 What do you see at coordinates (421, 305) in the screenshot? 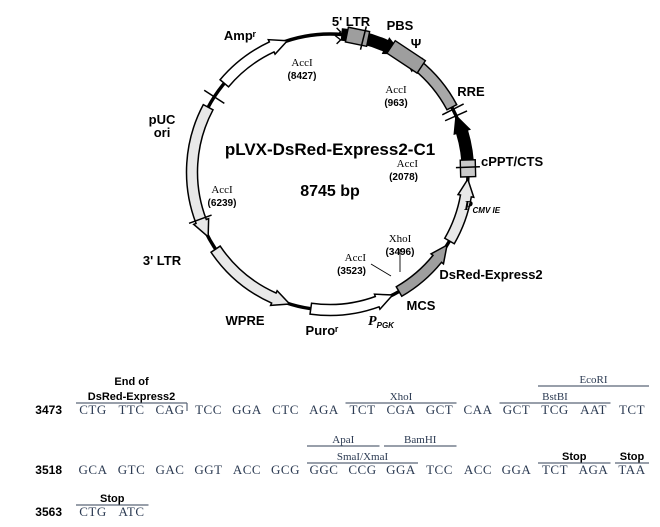
I see `feature-label-mcs: MCS` at bounding box center [421, 305].